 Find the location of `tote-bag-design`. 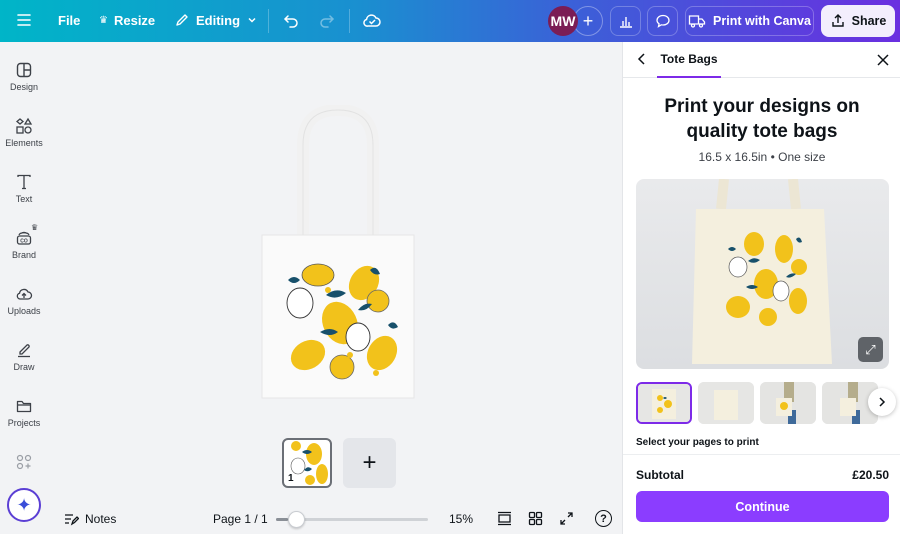

tote-bag-design is located at coordinates (338, 252).